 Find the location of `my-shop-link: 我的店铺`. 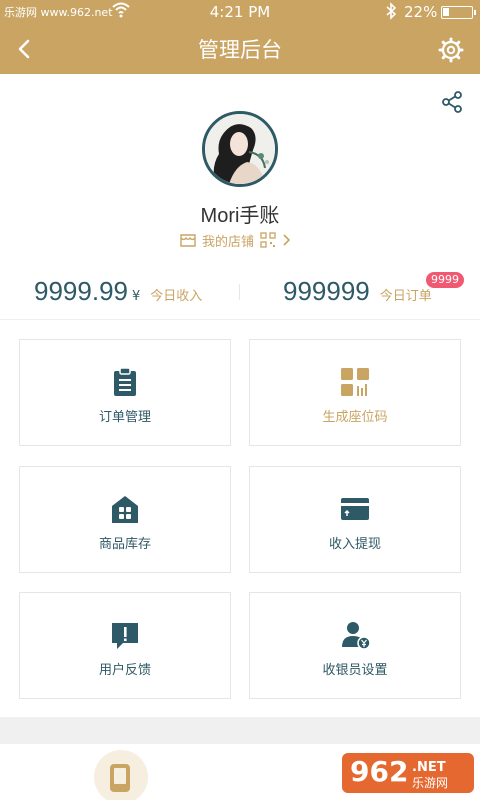

my-shop-link: 我的店铺 is located at coordinates (235, 240).